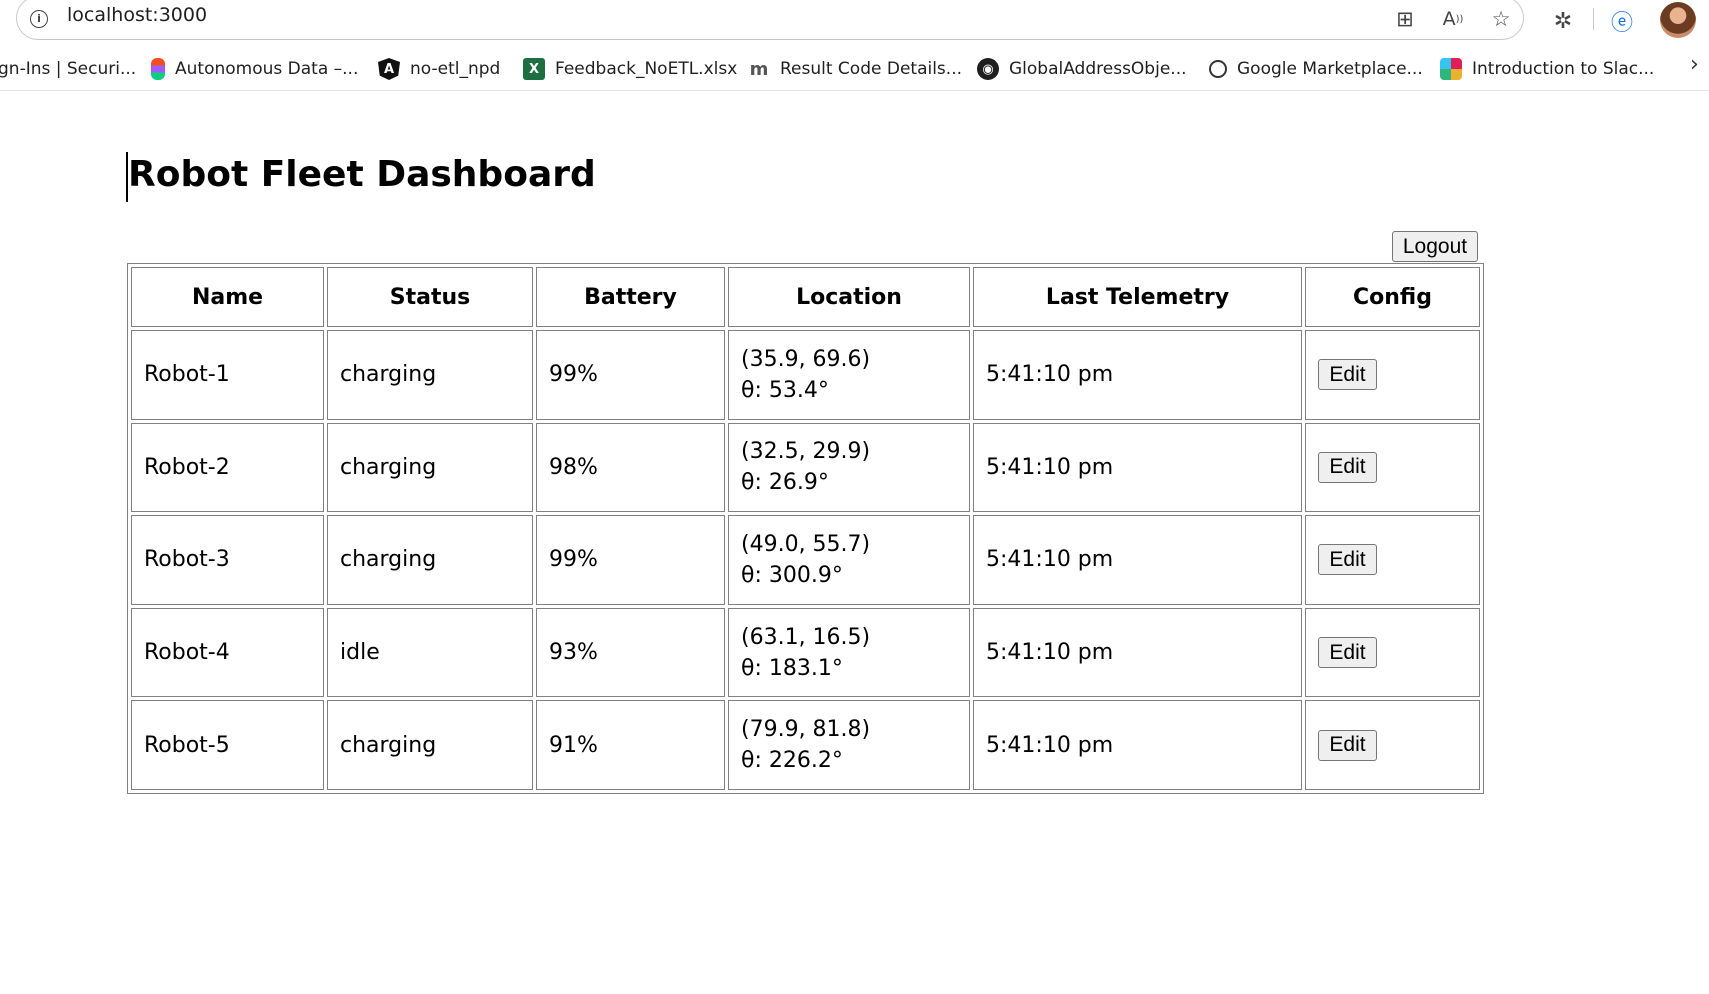 The image size is (1709, 994). Describe the element at coordinates (362, 174) in the screenshot. I see `page-title: Robot Fleet Dashboard` at that location.